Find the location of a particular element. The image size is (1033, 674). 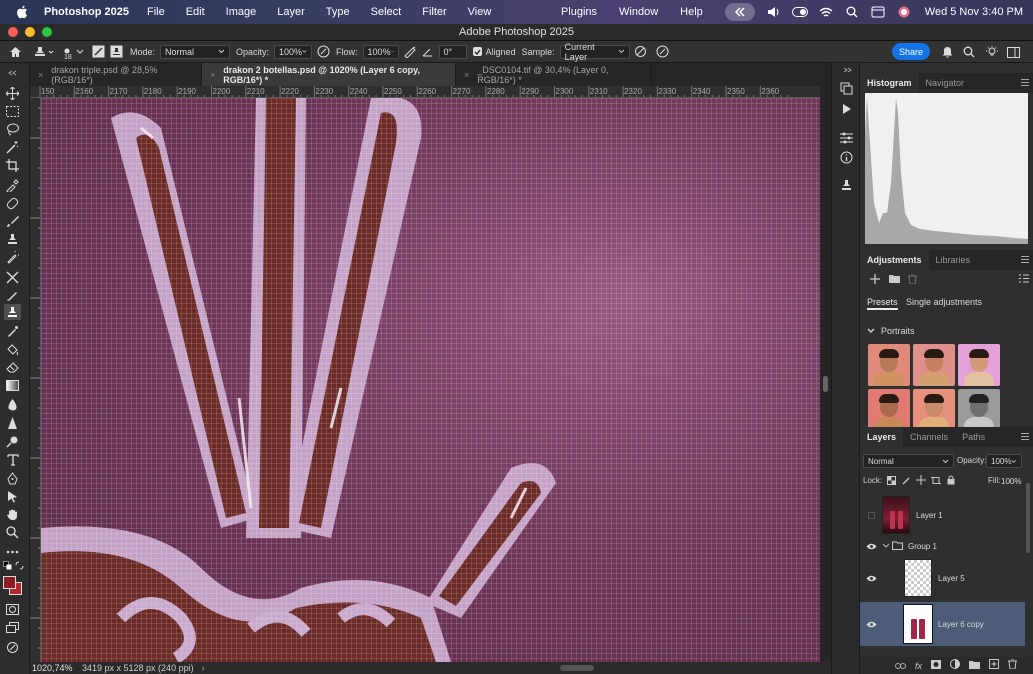

layer-name: Layer 1 is located at coordinates (929, 515).